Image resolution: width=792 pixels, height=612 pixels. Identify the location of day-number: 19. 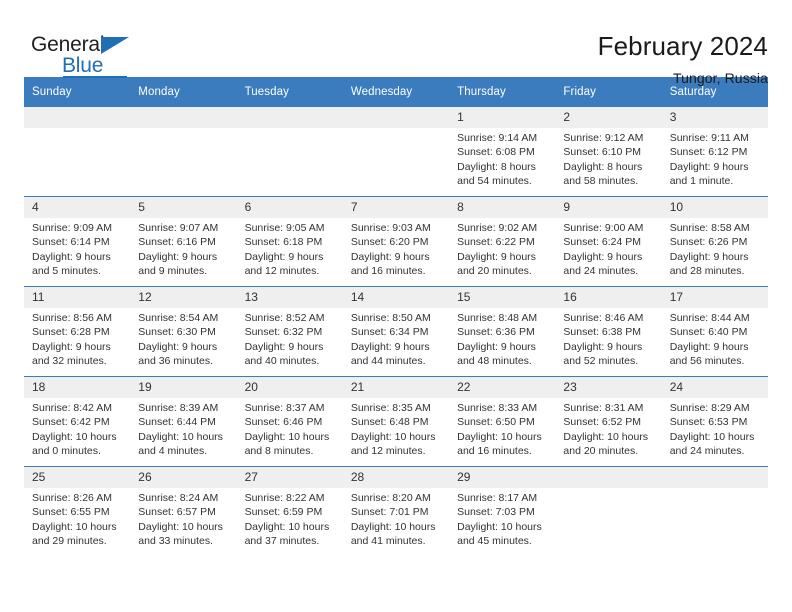
(183, 387).